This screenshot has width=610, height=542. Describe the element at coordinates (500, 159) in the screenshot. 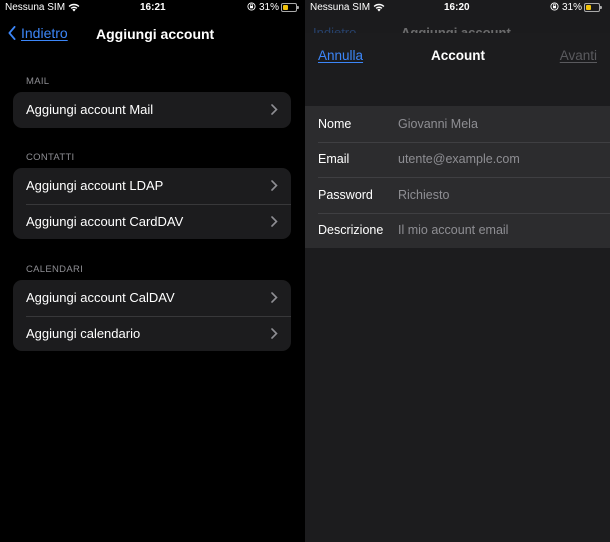

I see `email-input` at that location.